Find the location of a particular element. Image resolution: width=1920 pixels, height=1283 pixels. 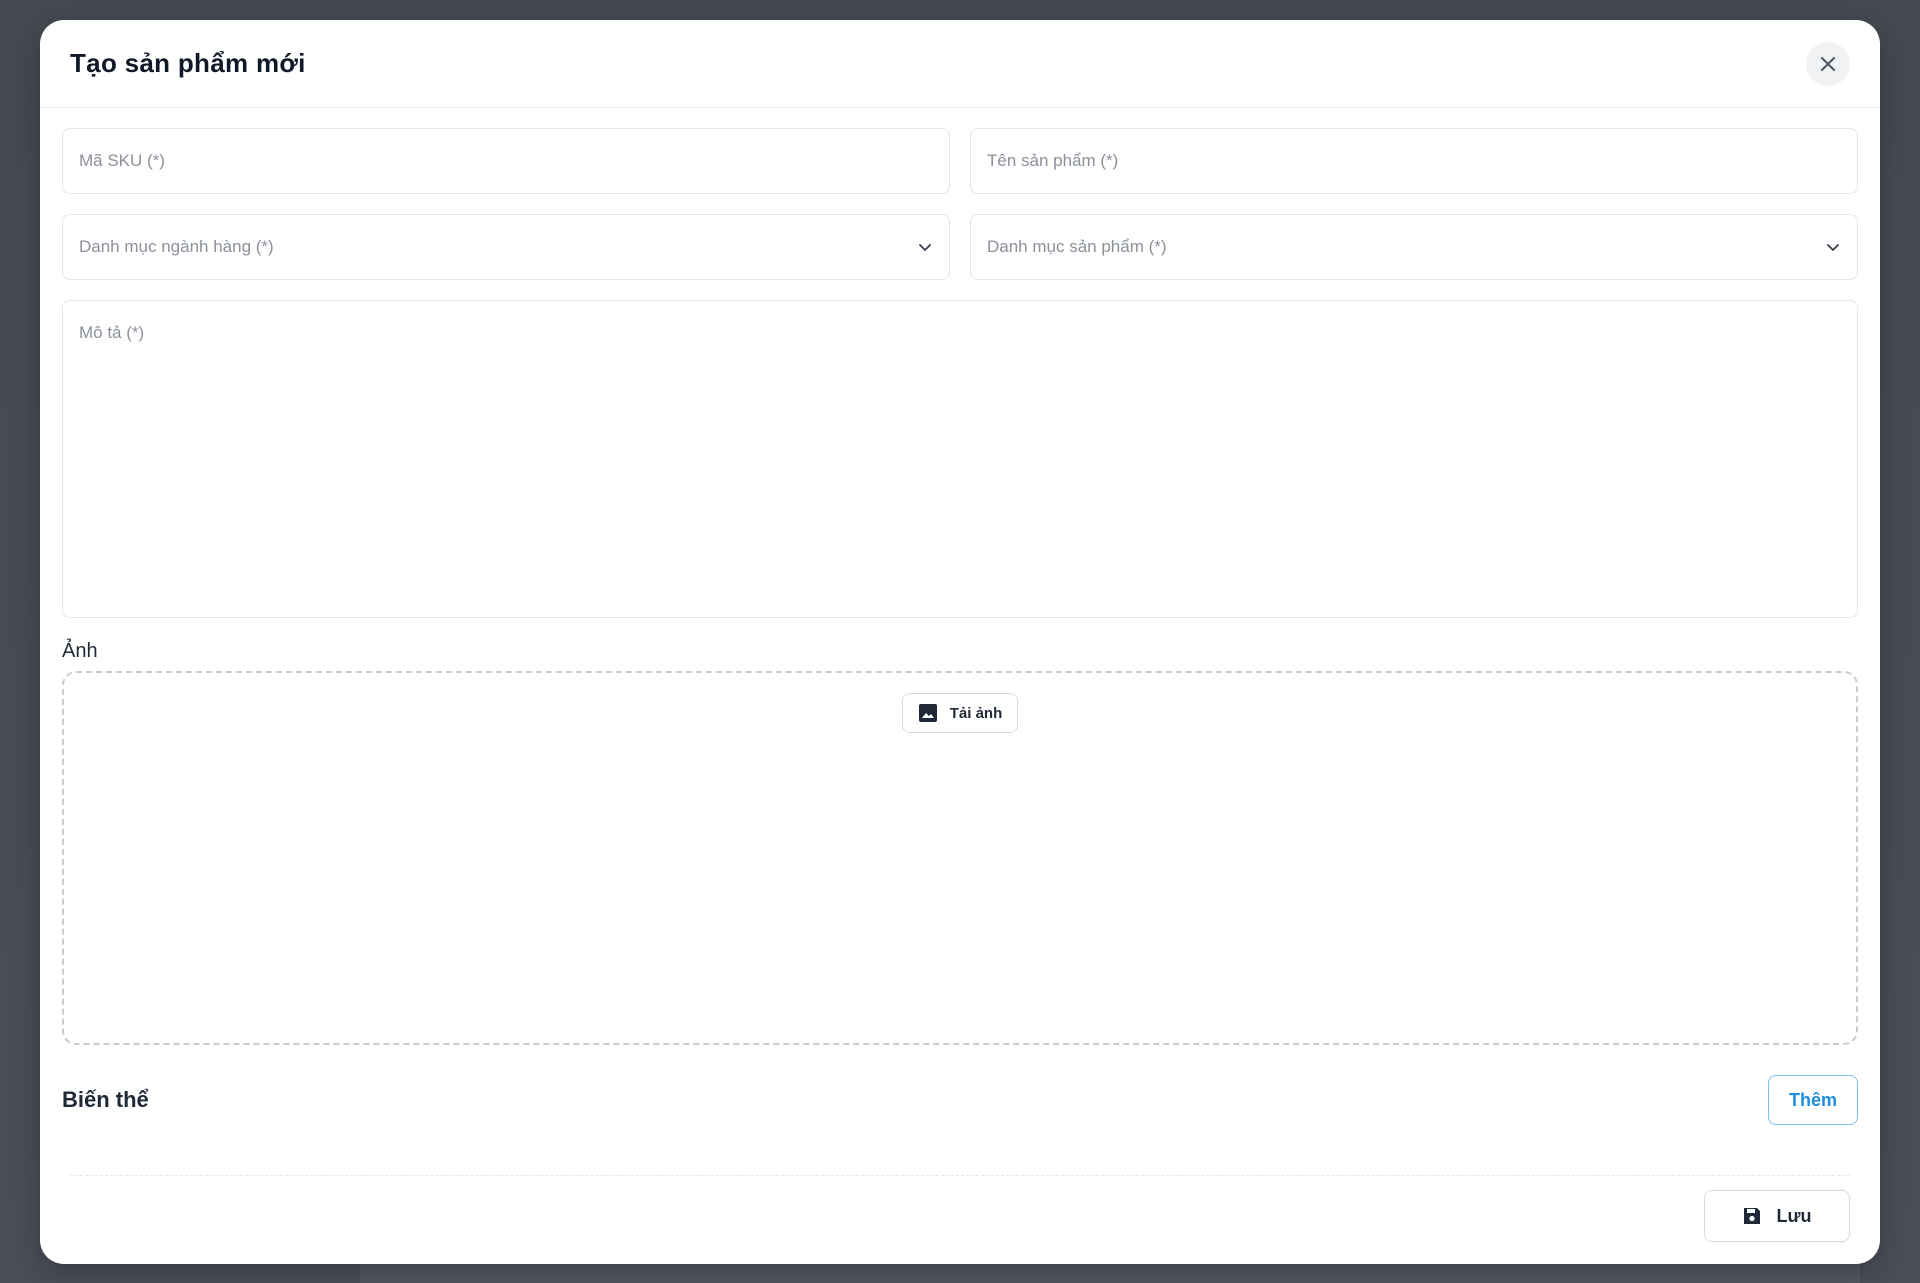

close-button is located at coordinates (1828, 63).